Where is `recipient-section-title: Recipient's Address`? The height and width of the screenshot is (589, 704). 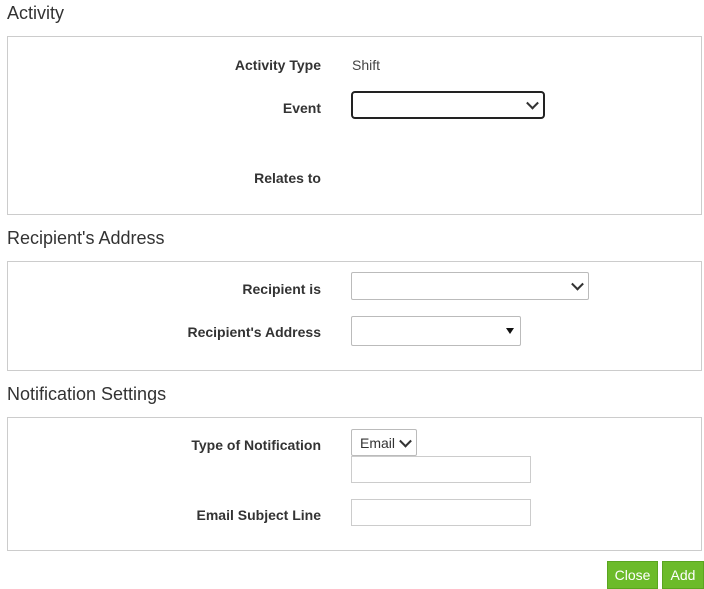 recipient-section-title: Recipient's Address is located at coordinates (86, 238).